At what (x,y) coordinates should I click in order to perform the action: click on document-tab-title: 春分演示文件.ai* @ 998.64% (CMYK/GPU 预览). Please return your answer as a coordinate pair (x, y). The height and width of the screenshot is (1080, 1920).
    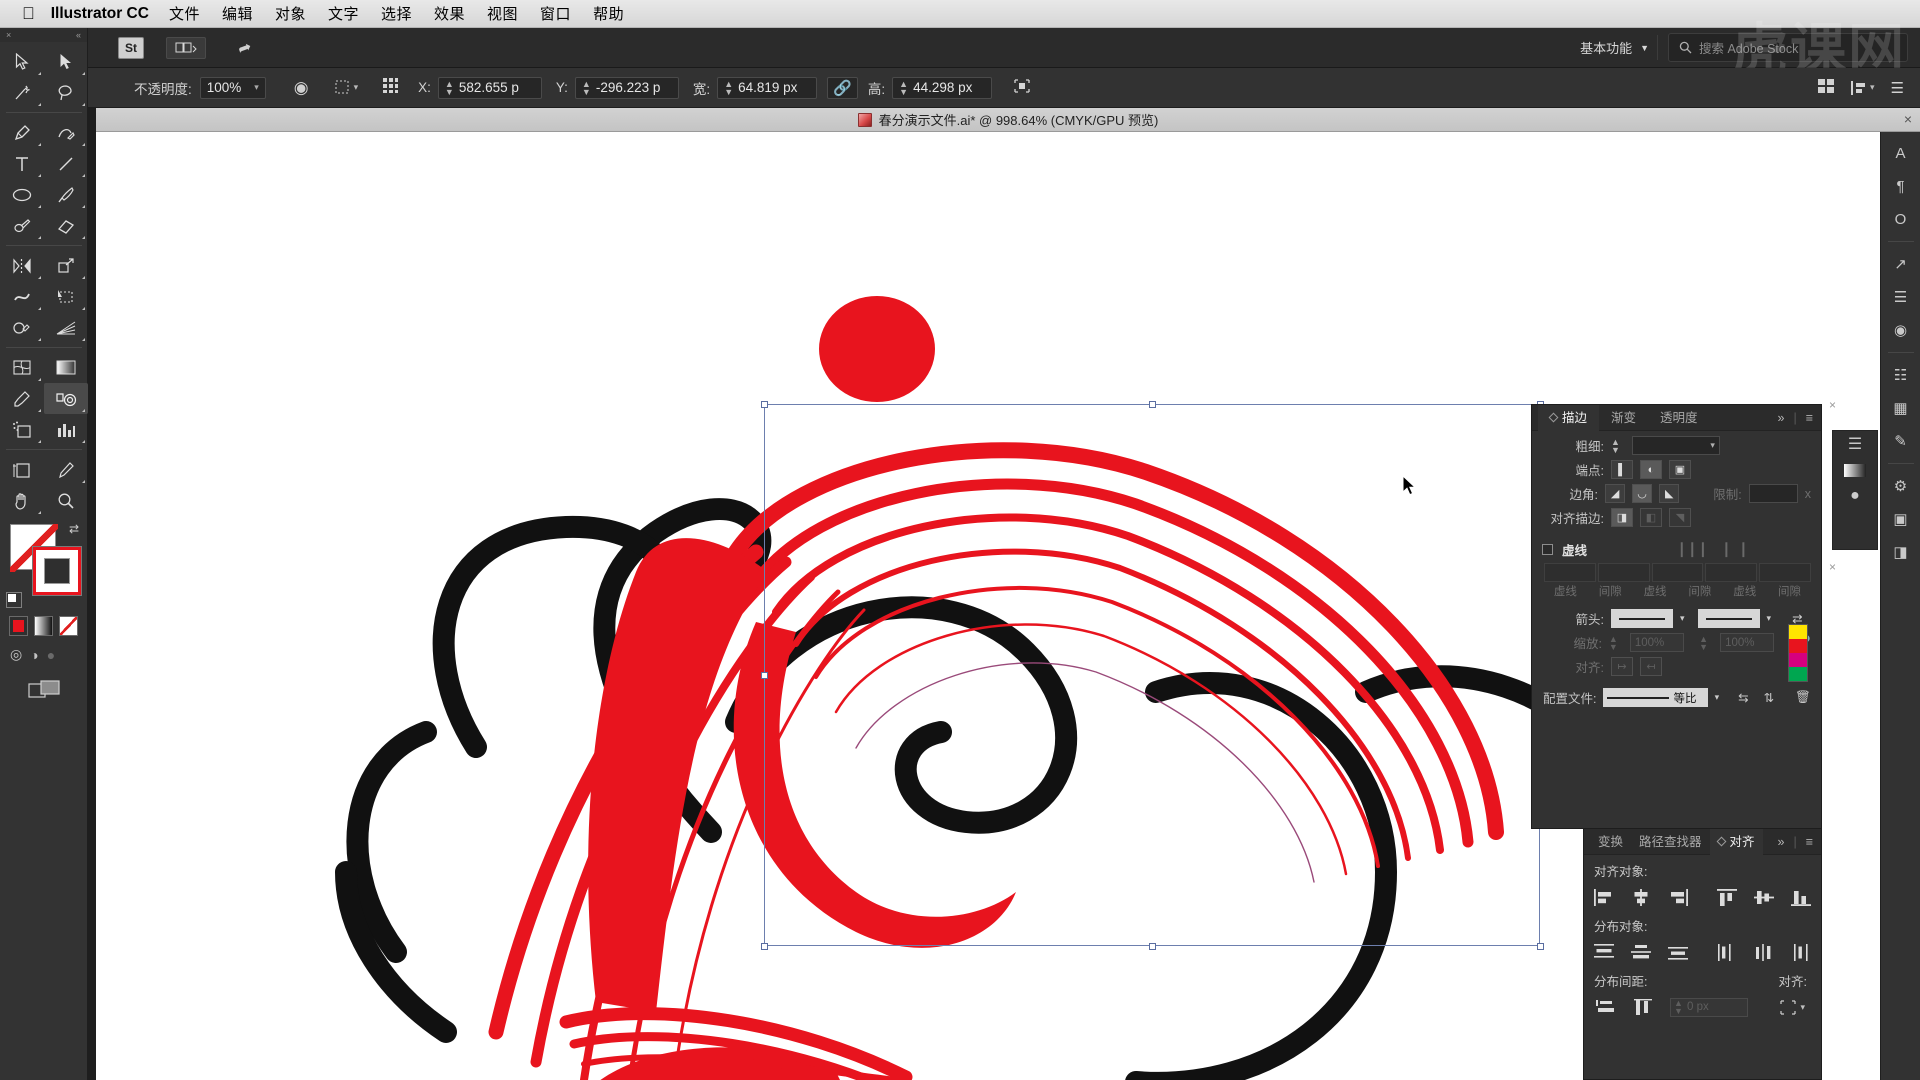
    Looking at the image, I should click on (1019, 119).